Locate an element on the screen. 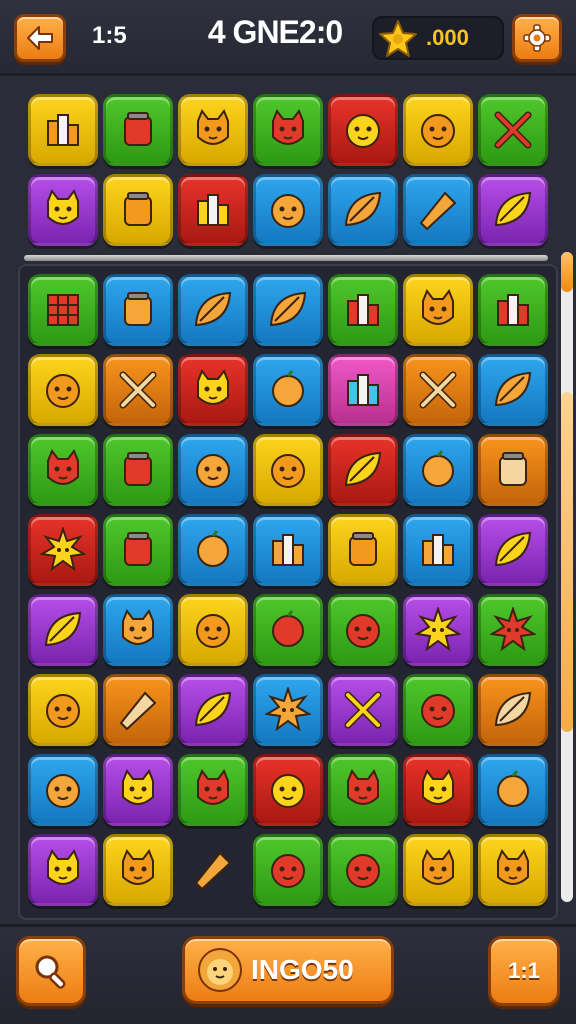  level-indicator: 1:5 is located at coordinates (109, 35).